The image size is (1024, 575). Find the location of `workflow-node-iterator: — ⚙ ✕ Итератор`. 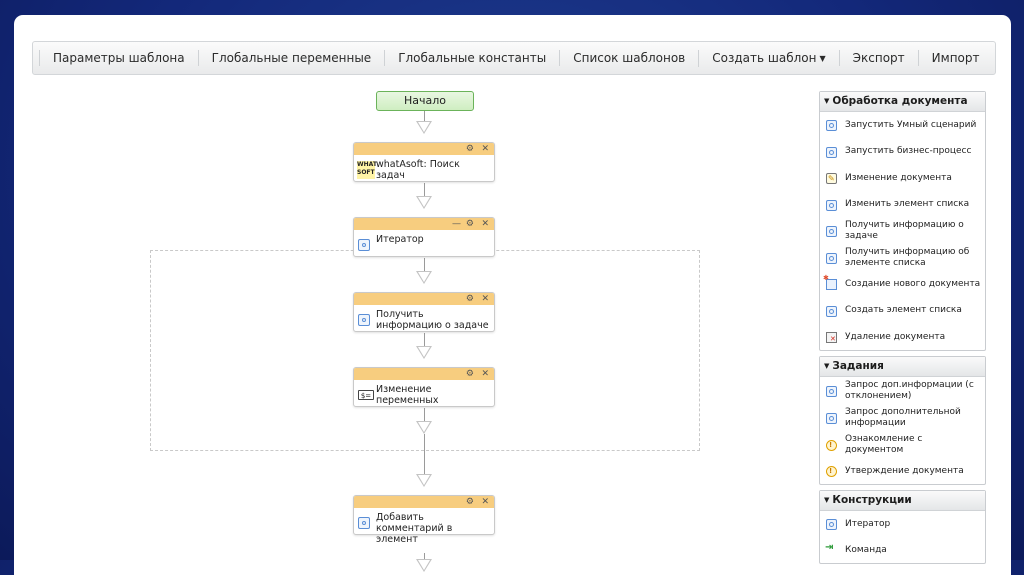

workflow-node-iterator: — ⚙ ✕ Итератор is located at coordinates (424, 237).